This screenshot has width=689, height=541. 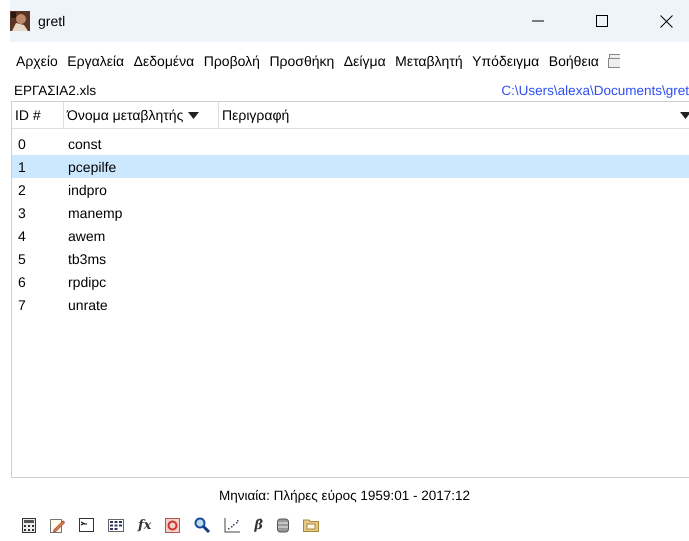 I want to click on menu-item: Βοήθεια, so click(x=573, y=60).